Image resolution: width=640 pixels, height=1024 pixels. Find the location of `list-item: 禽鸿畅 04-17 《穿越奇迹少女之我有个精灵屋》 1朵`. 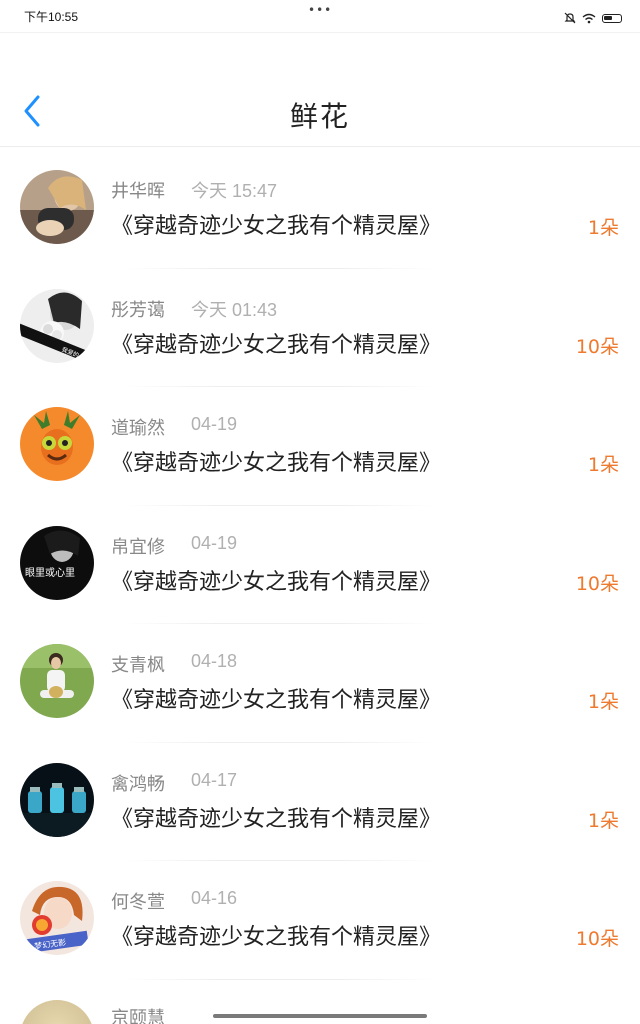

list-item: 禽鸿畅 04-17 《穿越奇迹少女之我有个精灵屋》 1朵 is located at coordinates (320, 802).